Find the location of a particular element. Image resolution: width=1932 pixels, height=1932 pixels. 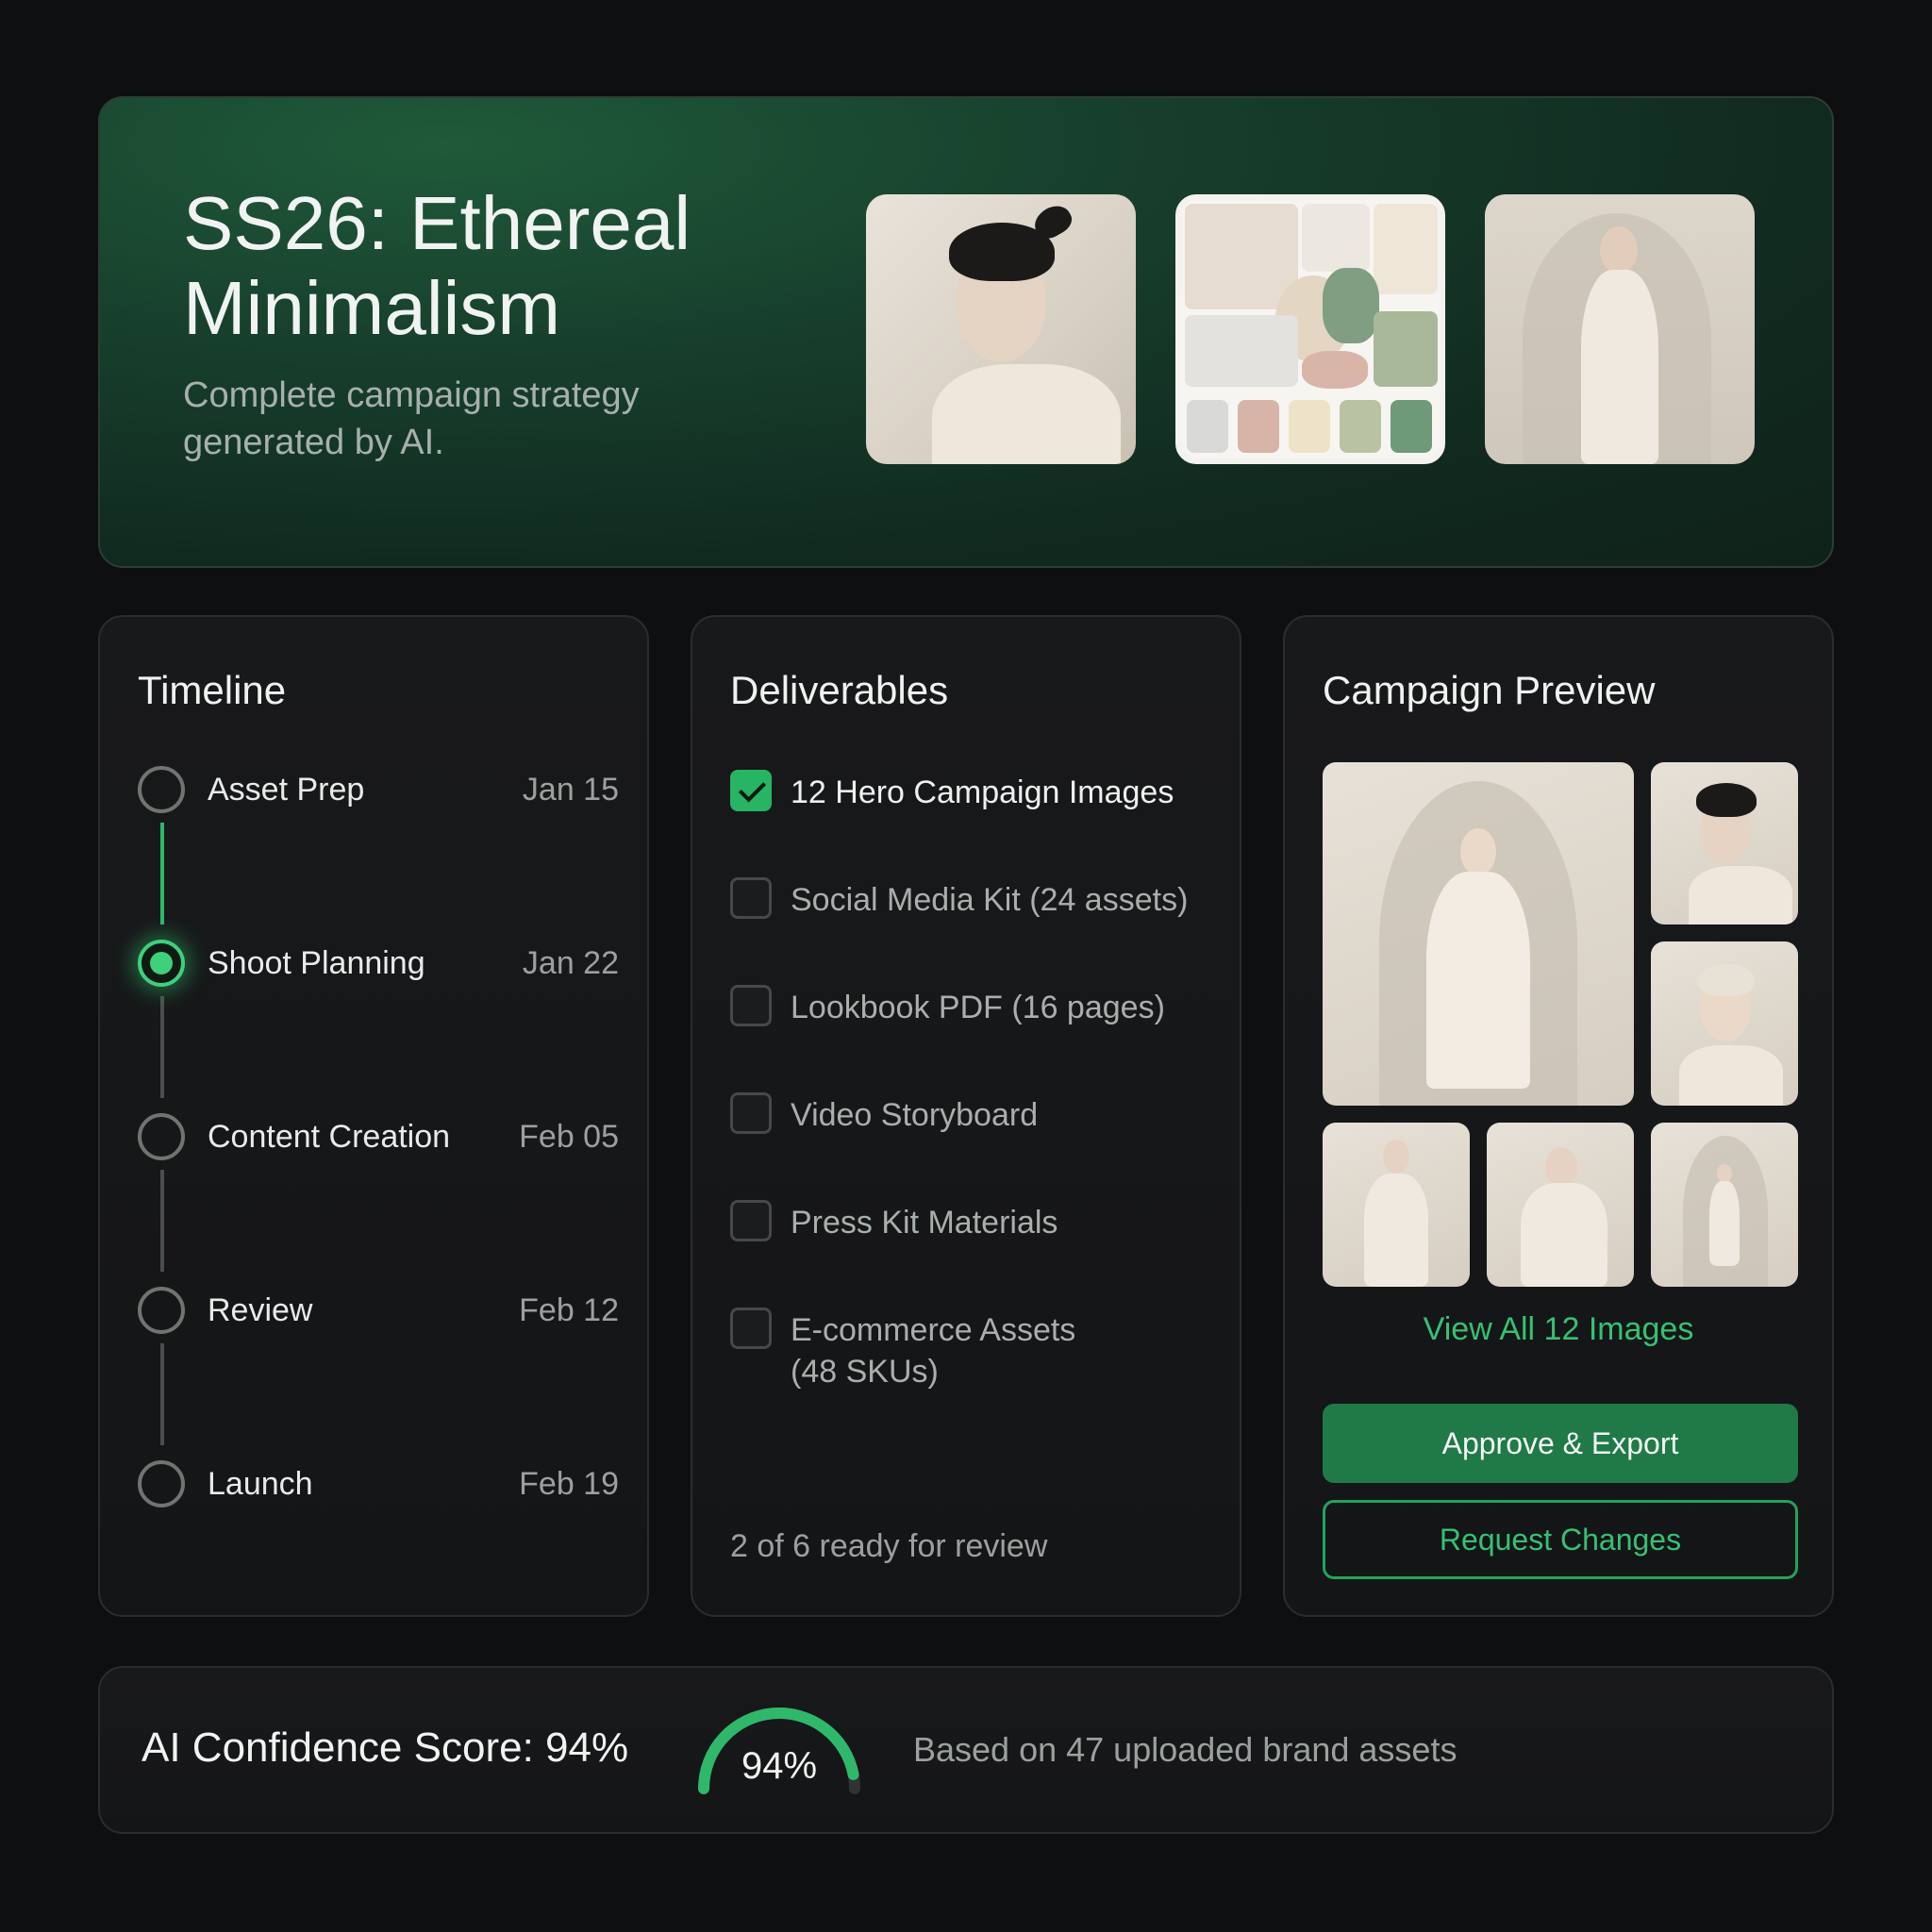

hero-fullbody-image is located at coordinates (1620, 329).